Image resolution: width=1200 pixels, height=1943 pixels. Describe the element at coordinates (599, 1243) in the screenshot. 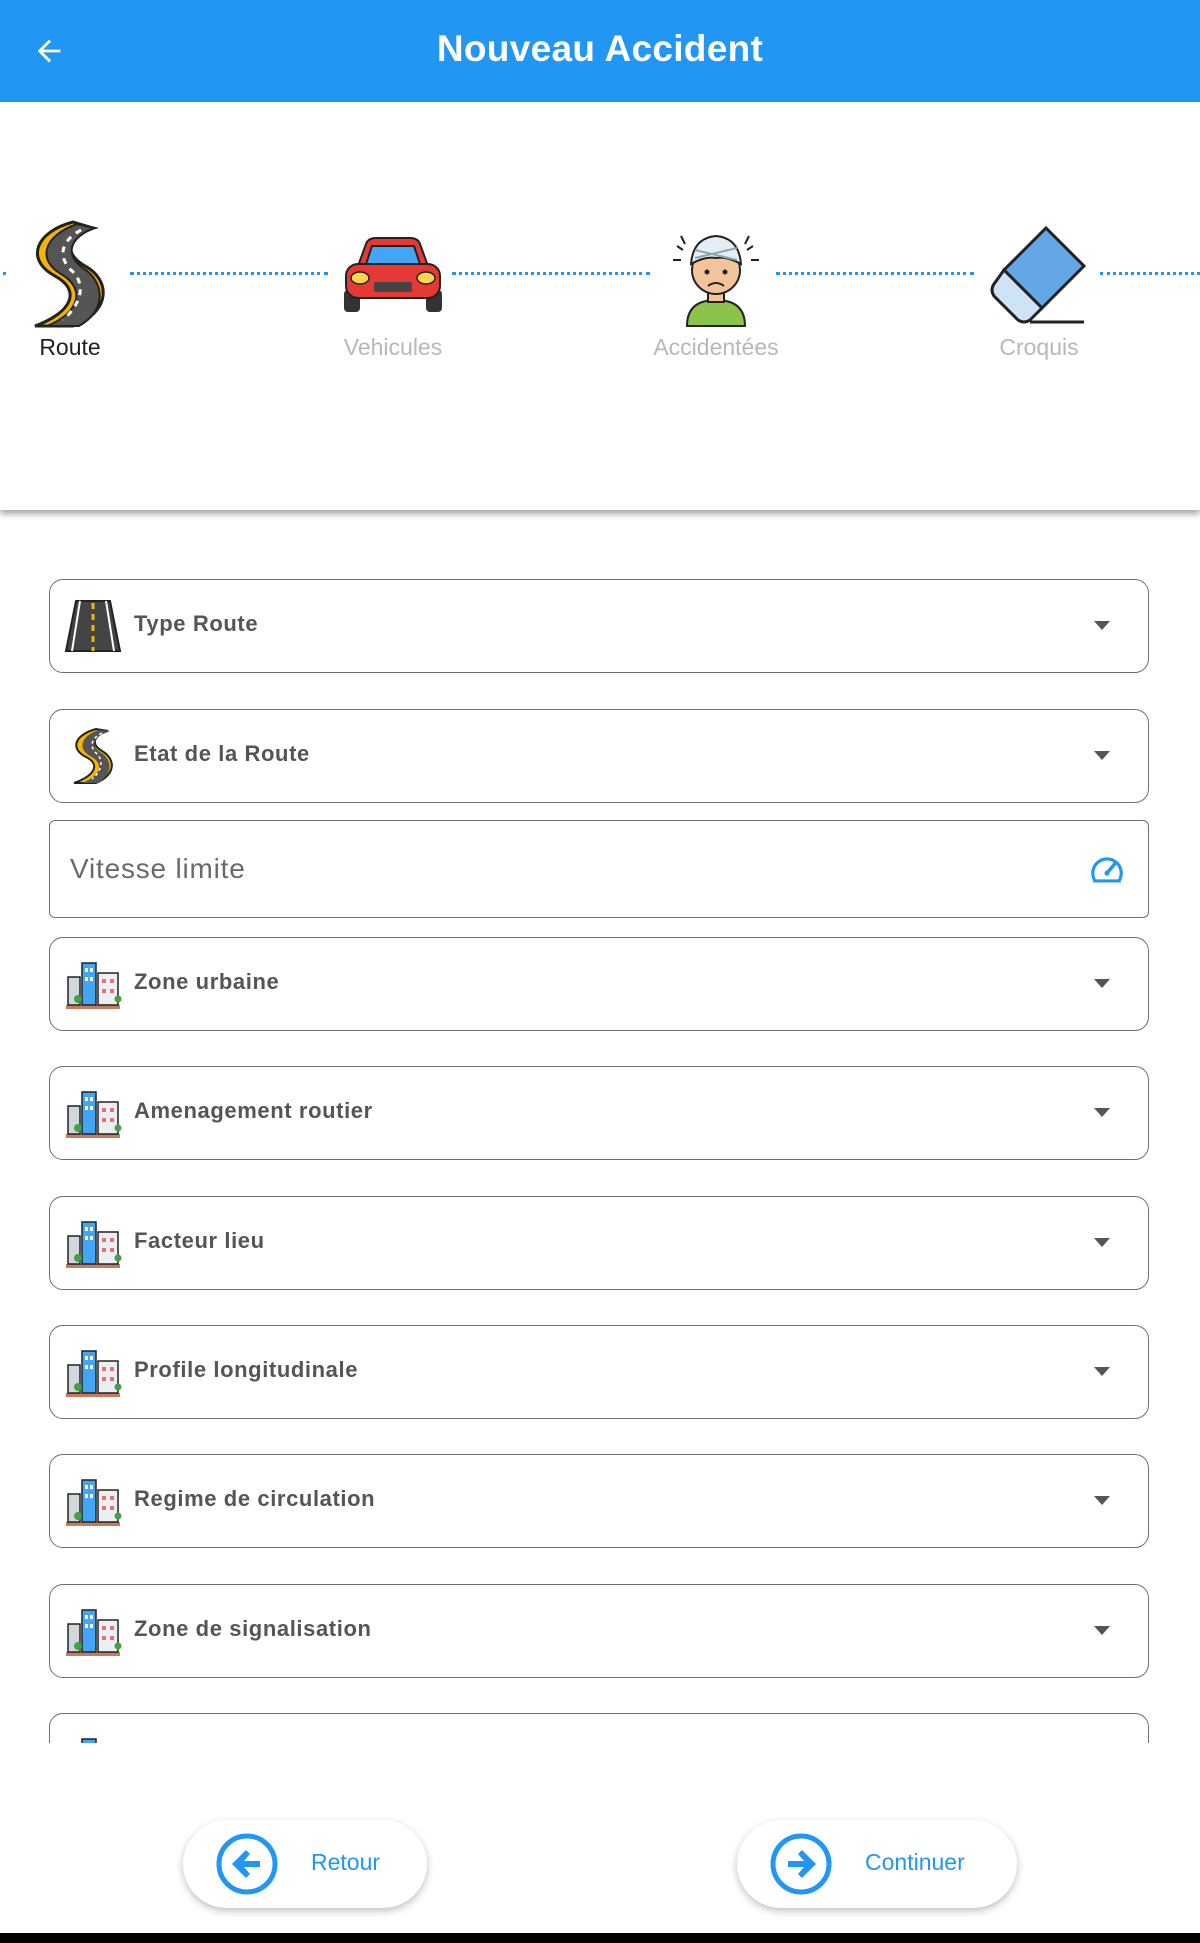

I see `facteur-lieu-dropdown: Facteur lieu` at that location.